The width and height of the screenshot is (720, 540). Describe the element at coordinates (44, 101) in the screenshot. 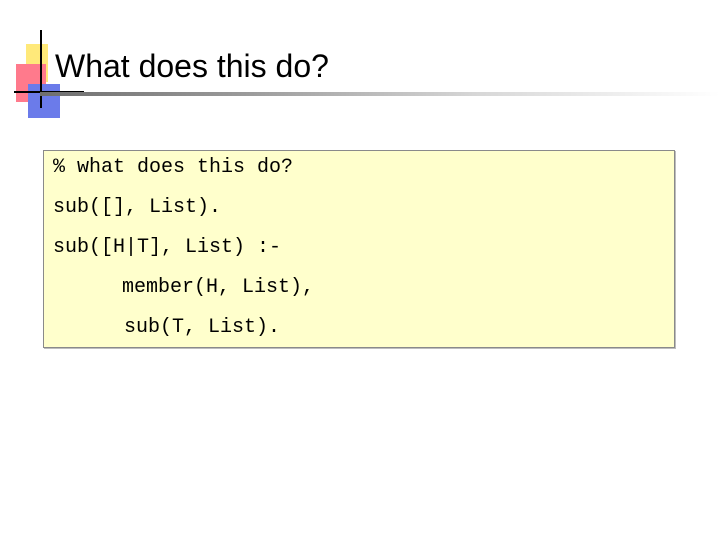

I see `emblem-blue-square` at that location.